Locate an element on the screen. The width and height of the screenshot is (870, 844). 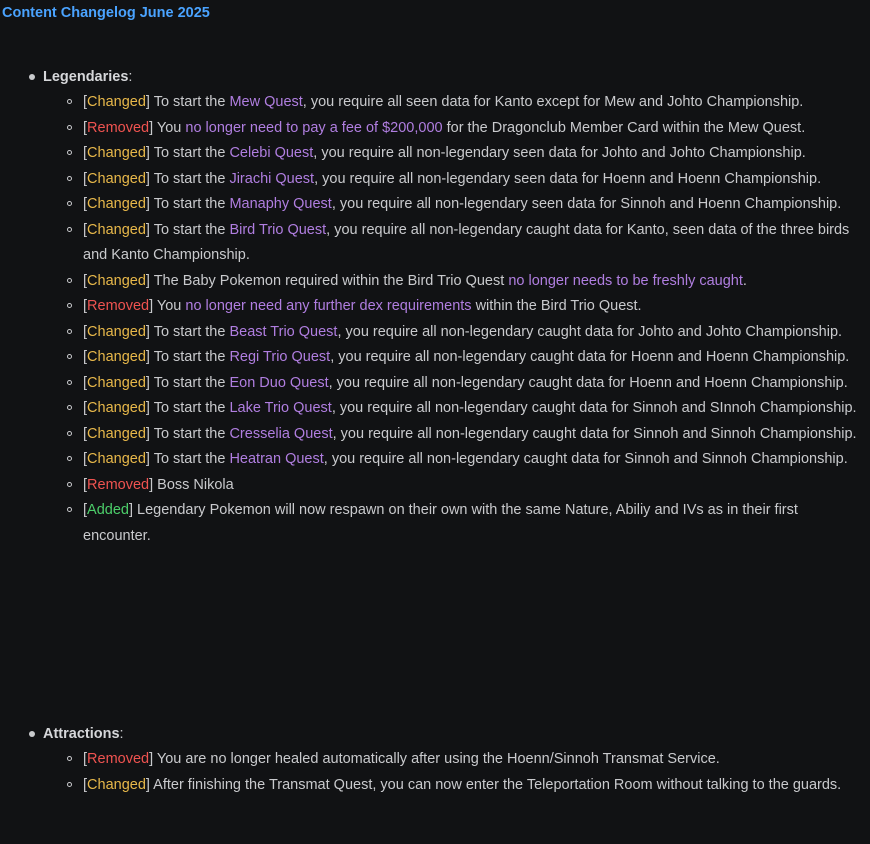
highlight-text: Eon Duo Quest is located at coordinates (279, 382).